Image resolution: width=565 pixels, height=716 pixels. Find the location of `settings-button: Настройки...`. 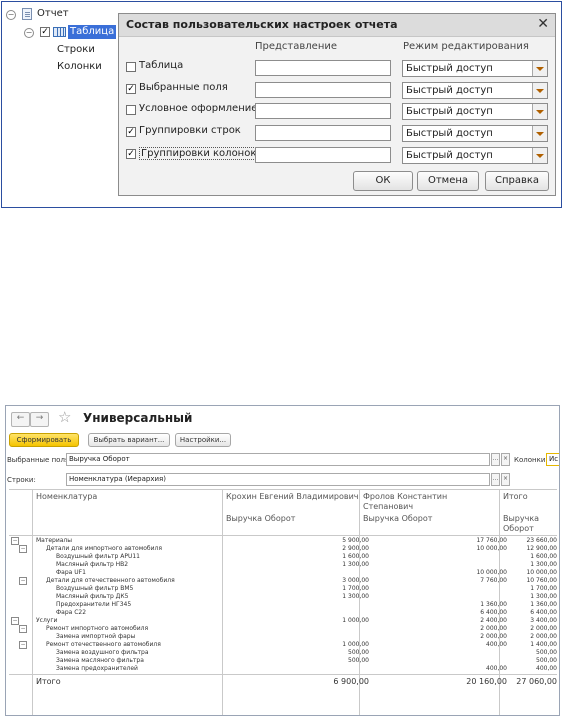

settings-button: Настройки... is located at coordinates (203, 440).